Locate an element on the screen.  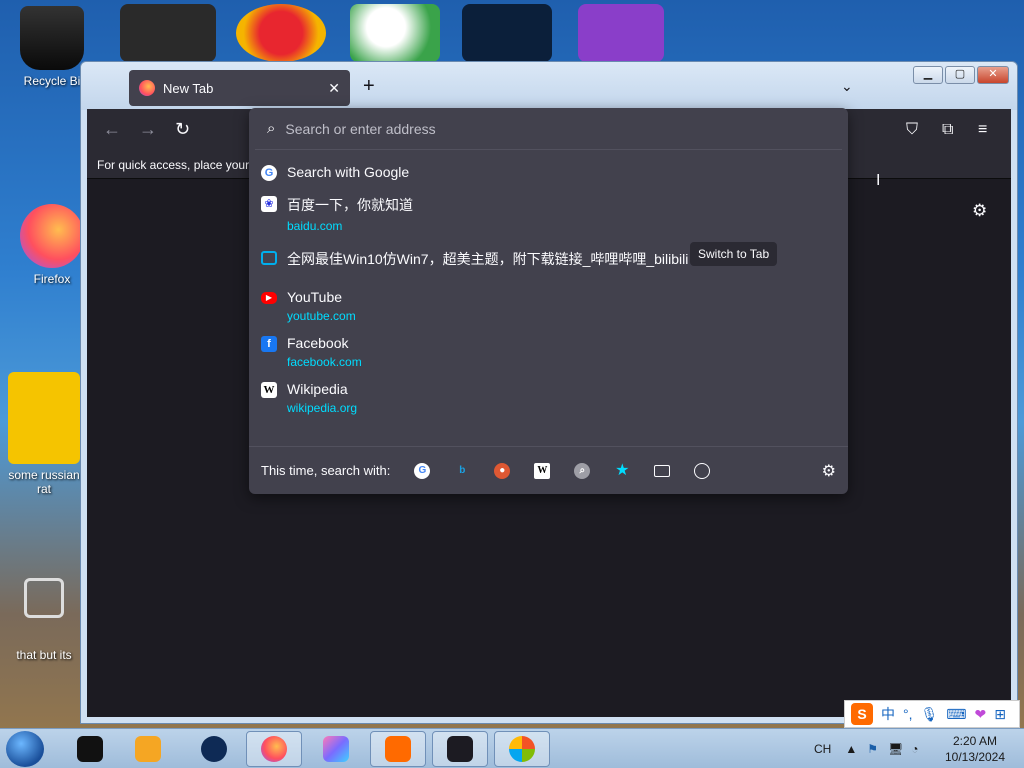
suggestion-title: 百度一下，你就知道 is located at coordinates (350, 205).